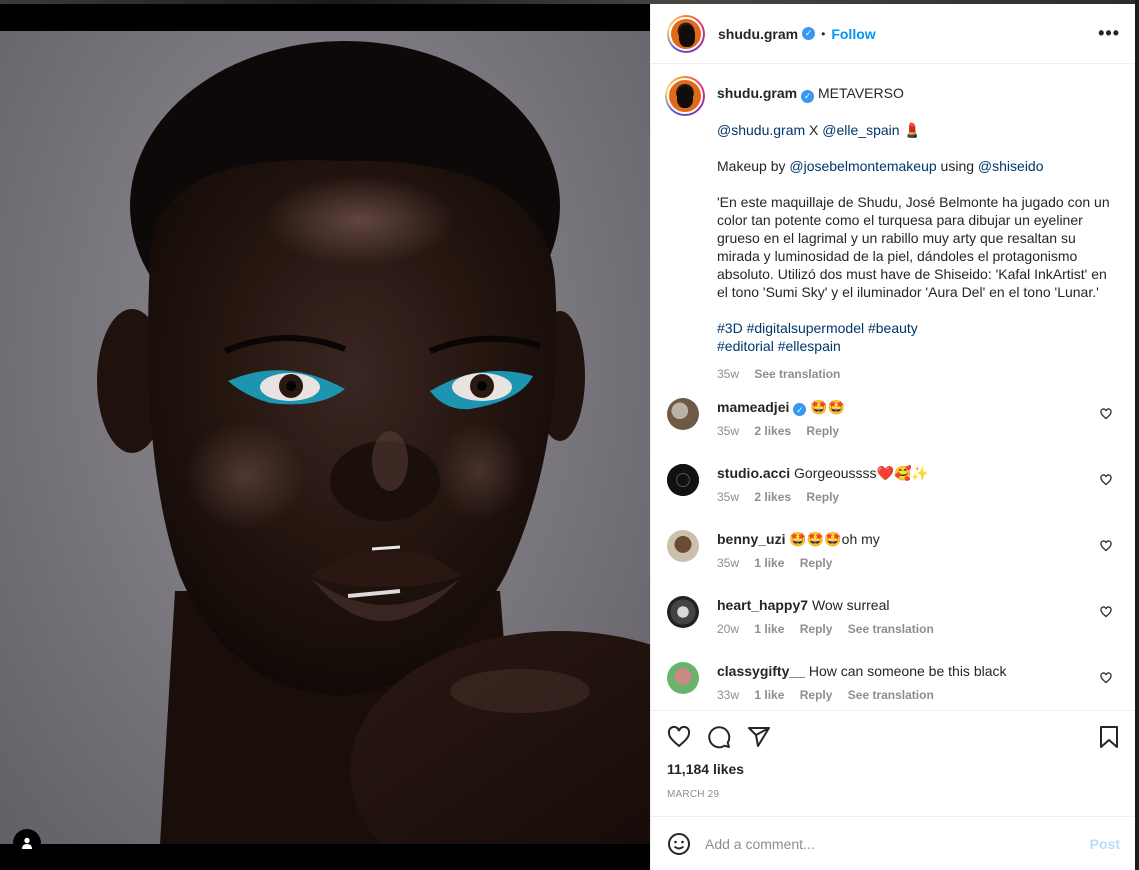 The image size is (1139, 870). Describe the element at coordinates (1011, 166) in the screenshot. I see `mention-link: @shiseido` at that location.